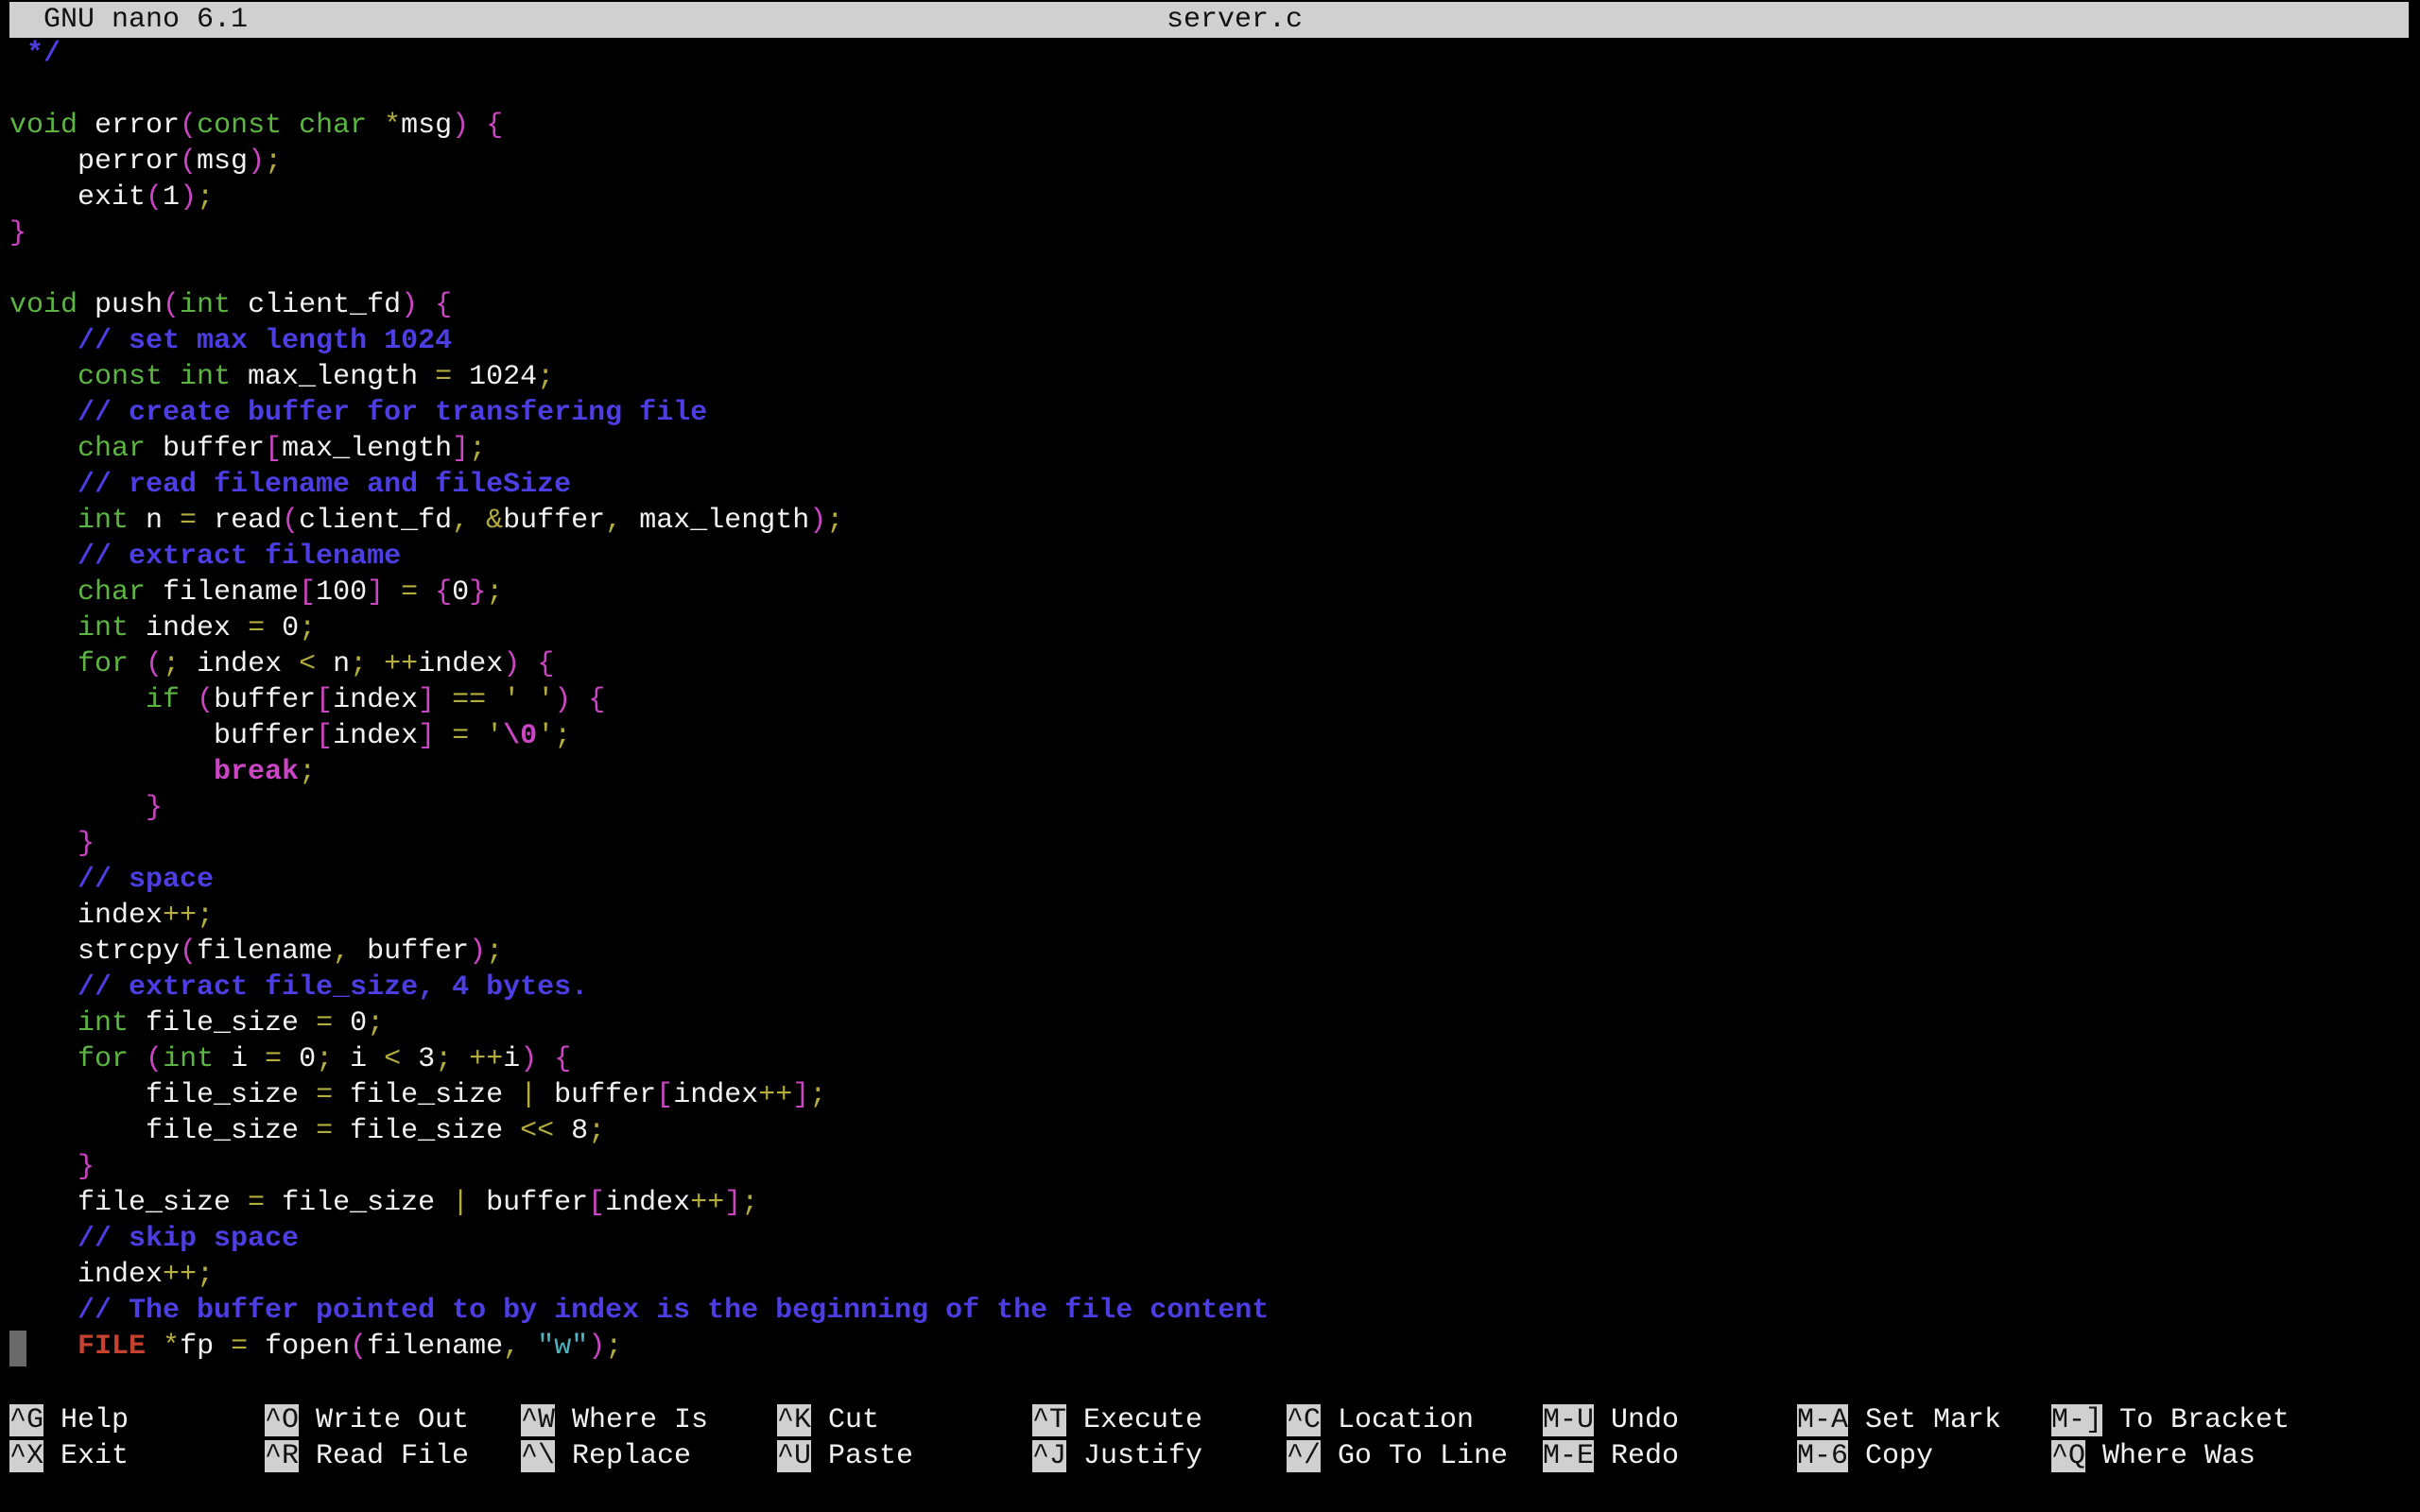 This screenshot has height=1512, width=2420. I want to click on bracket: [, so click(325, 736).